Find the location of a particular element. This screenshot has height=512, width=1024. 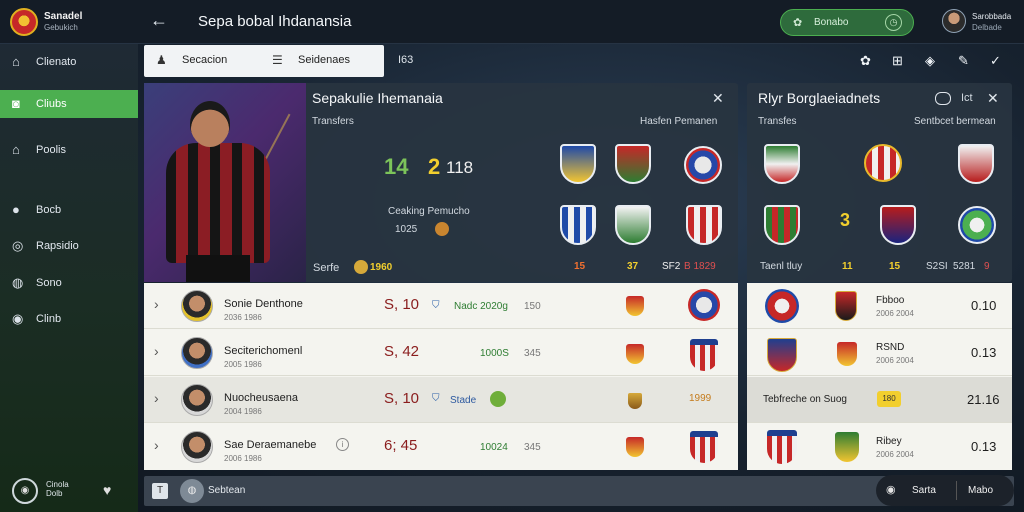

pill-button-a: Sarta is located at coordinates (924, 490).